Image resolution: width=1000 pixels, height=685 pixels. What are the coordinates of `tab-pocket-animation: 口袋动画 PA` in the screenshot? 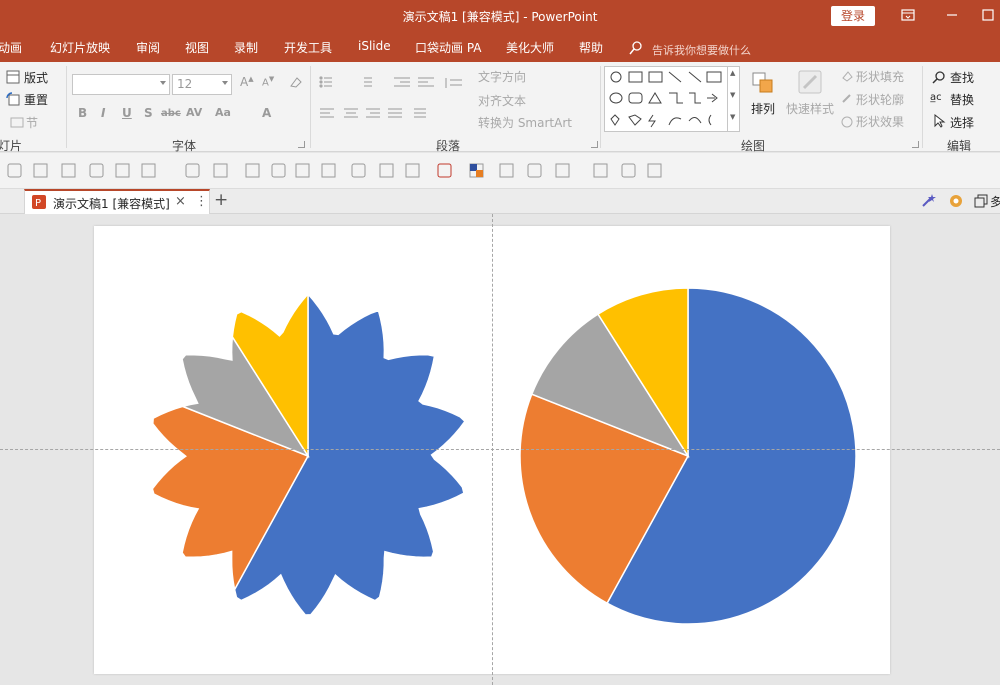 It's located at (448, 47).